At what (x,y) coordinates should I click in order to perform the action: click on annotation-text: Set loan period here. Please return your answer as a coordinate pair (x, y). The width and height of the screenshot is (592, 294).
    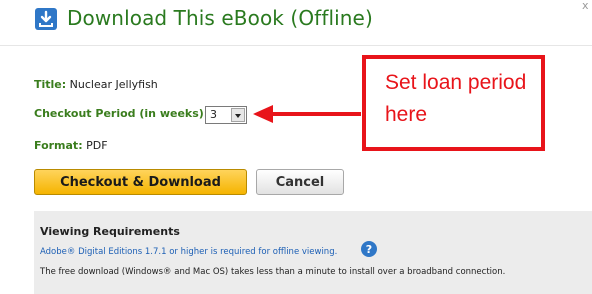
    Looking at the image, I should click on (456, 98).